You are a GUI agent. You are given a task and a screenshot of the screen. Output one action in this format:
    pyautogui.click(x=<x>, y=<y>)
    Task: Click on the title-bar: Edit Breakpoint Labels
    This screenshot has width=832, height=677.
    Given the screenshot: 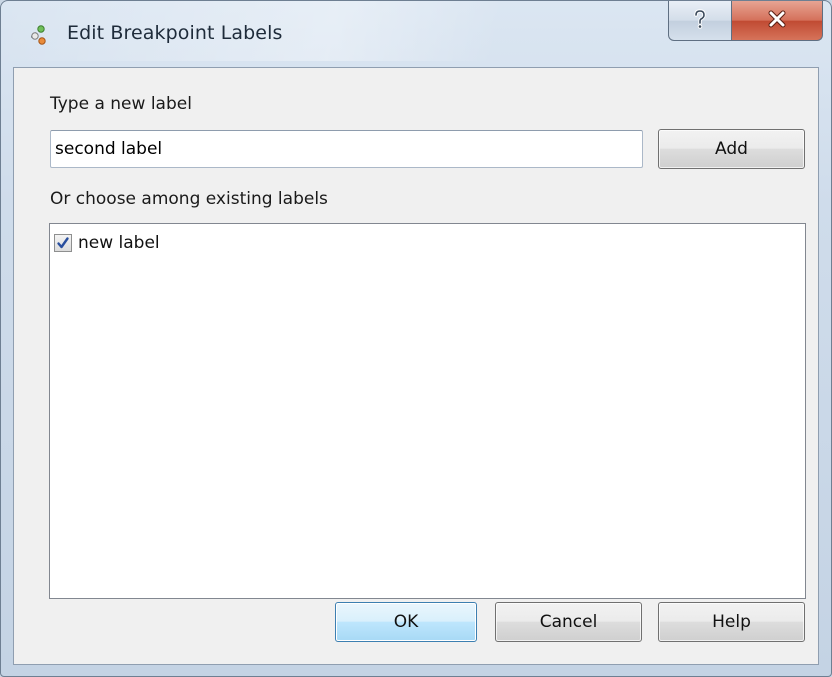 What is the action you would take?
    pyautogui.click(x=416, y=34)
    